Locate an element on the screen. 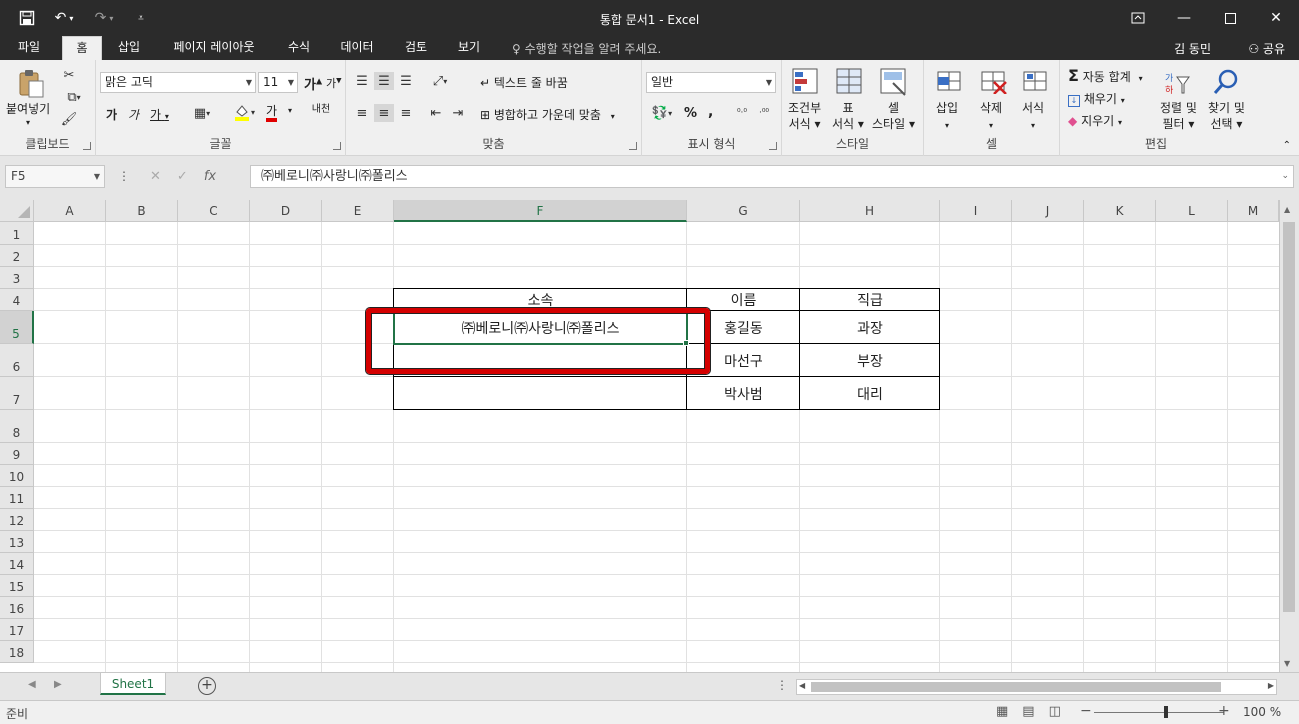  increase-indent-icon: ⇥ is located at coordinates (458, 113).